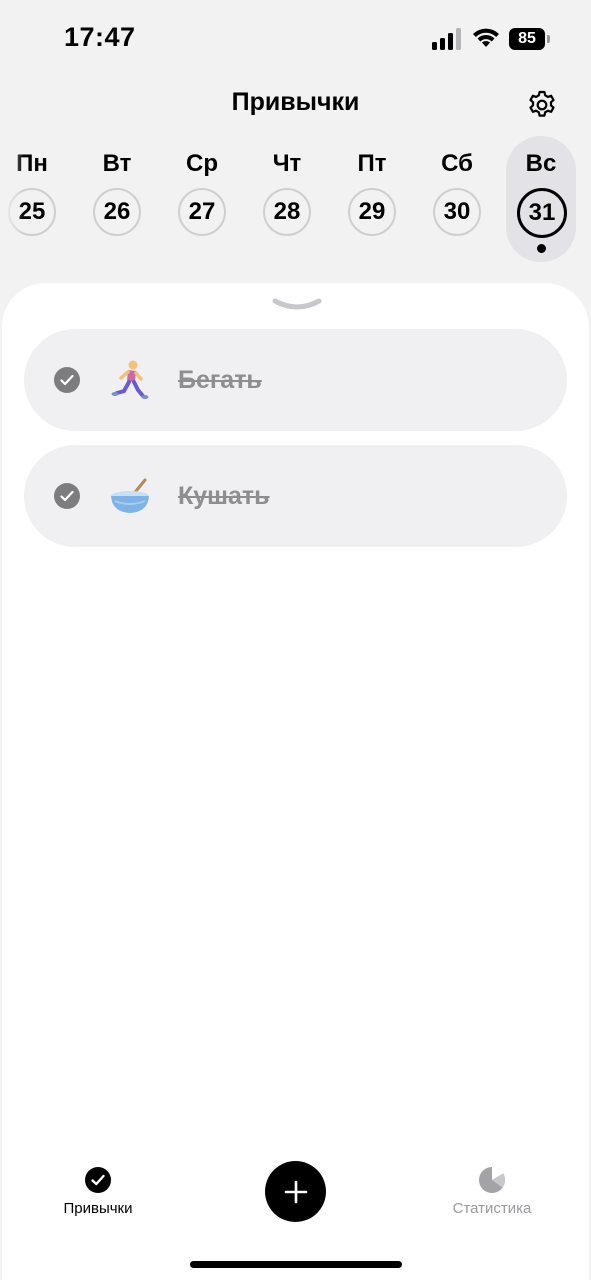 The width and height of the screenshot is (591, 1280). I want to click on bowl-icon, so click(130, 495).